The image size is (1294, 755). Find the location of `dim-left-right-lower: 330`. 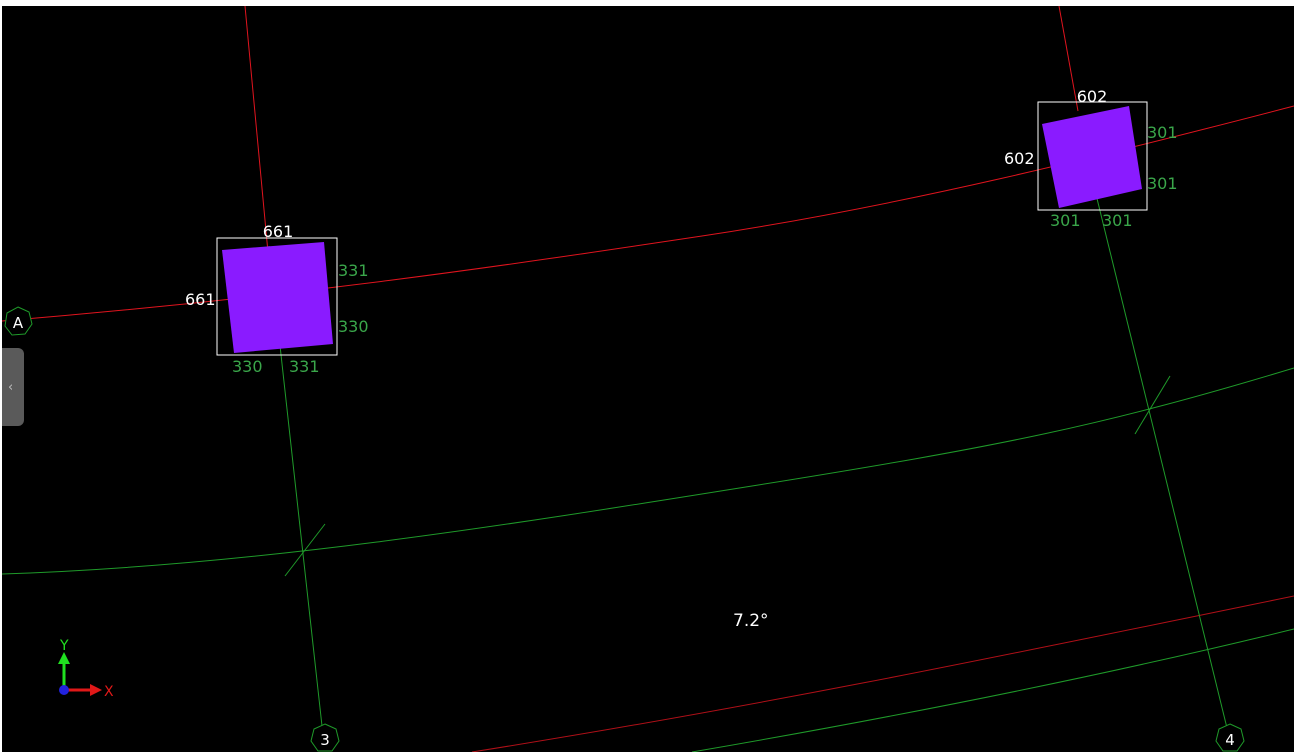

dim-left-right-lower: 330 is located at coordinates (353, 326).